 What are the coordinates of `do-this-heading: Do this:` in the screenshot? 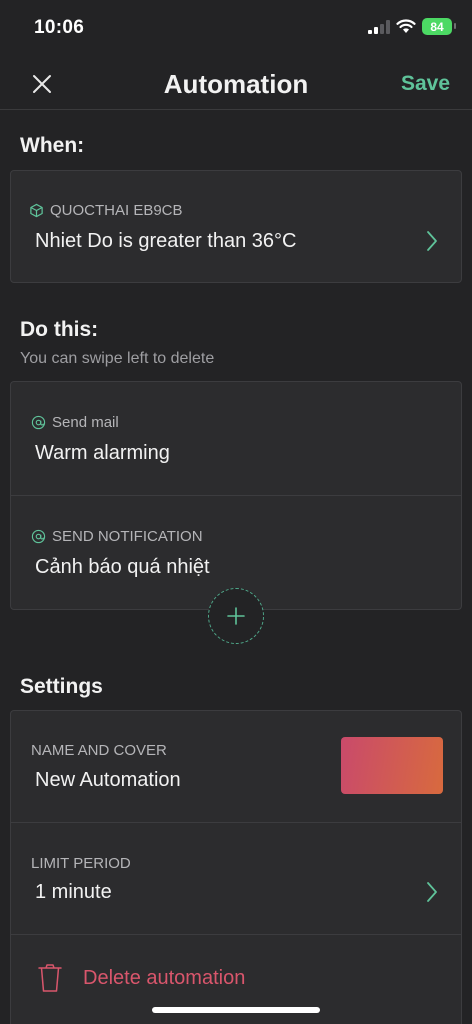 It's located at (59, 329).